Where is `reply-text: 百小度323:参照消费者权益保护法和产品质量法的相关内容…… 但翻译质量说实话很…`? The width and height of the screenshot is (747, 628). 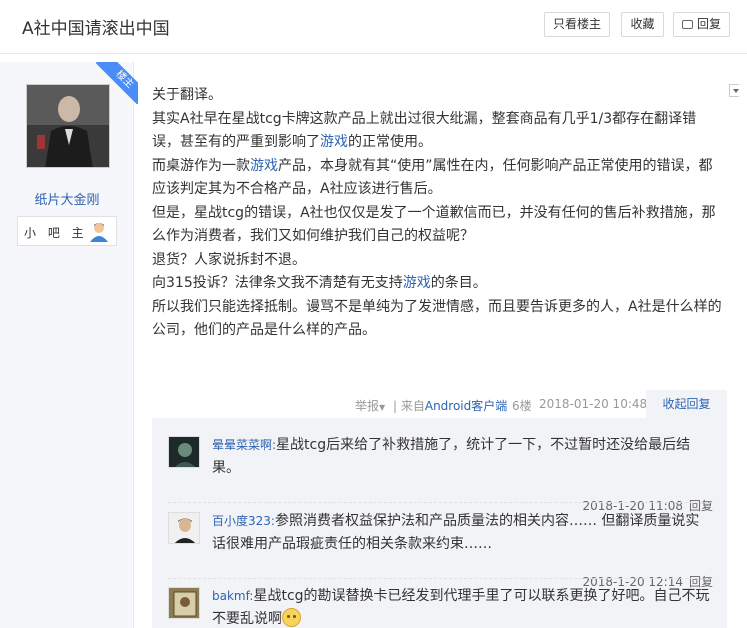 reply-text: 百小度323:参照消费者权益保护法和产品质量法的相关内容…… 但翻译质量说实话很… is located at coordinates (462, 533).